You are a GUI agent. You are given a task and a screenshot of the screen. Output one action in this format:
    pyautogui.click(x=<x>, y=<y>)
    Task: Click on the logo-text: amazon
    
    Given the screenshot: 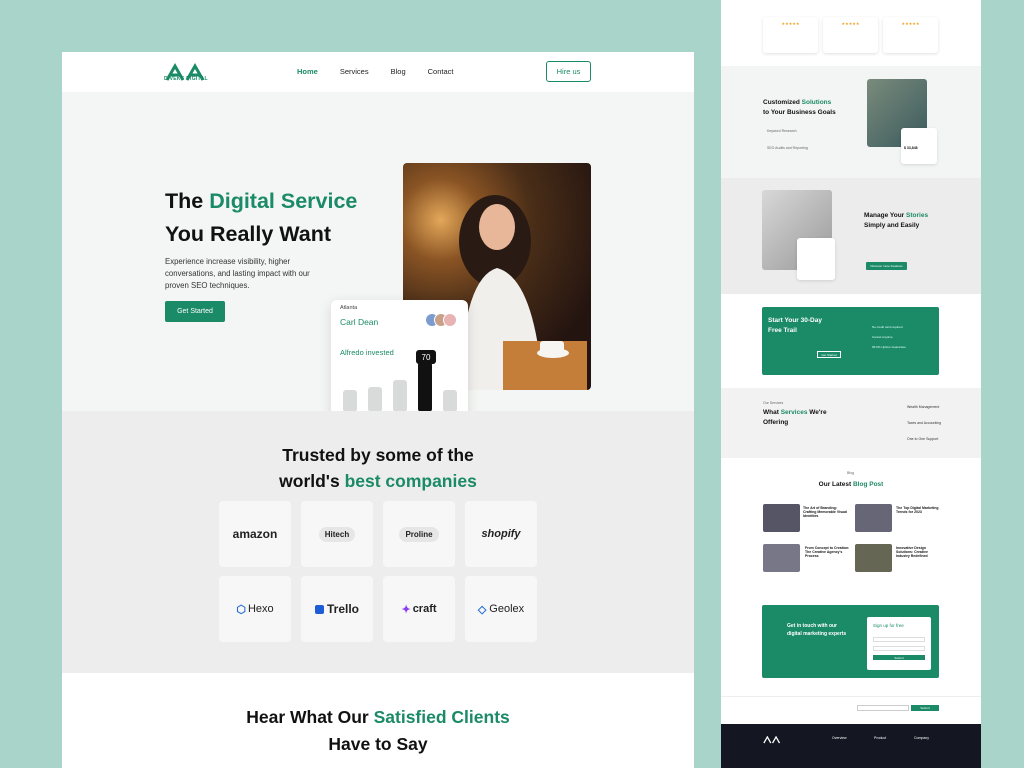 What is the action you would take?
    pyautogui.click(x=255, y=534)
    